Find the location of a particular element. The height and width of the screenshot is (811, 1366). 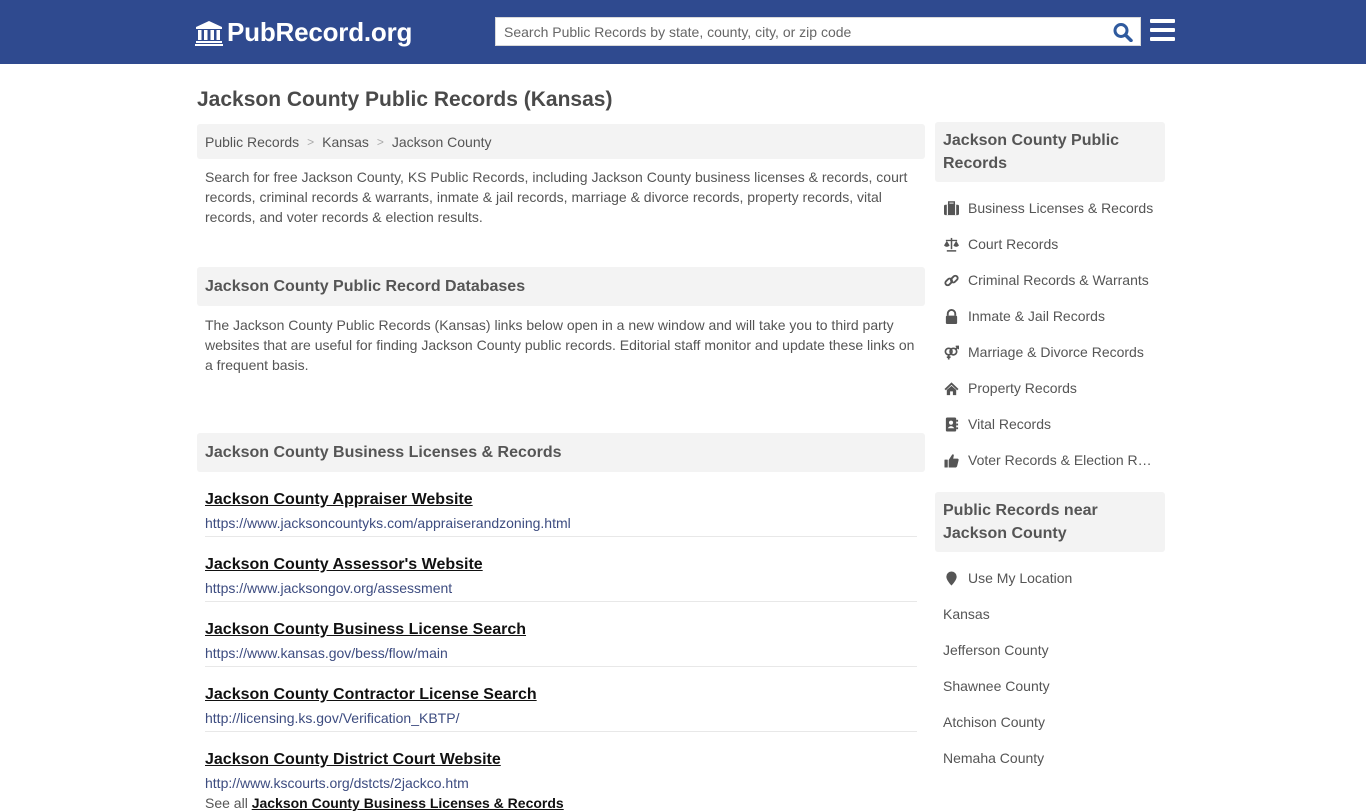

sidebar-item-voter-records: Voter Records & Election Results is located at coordinates (1050, 460).